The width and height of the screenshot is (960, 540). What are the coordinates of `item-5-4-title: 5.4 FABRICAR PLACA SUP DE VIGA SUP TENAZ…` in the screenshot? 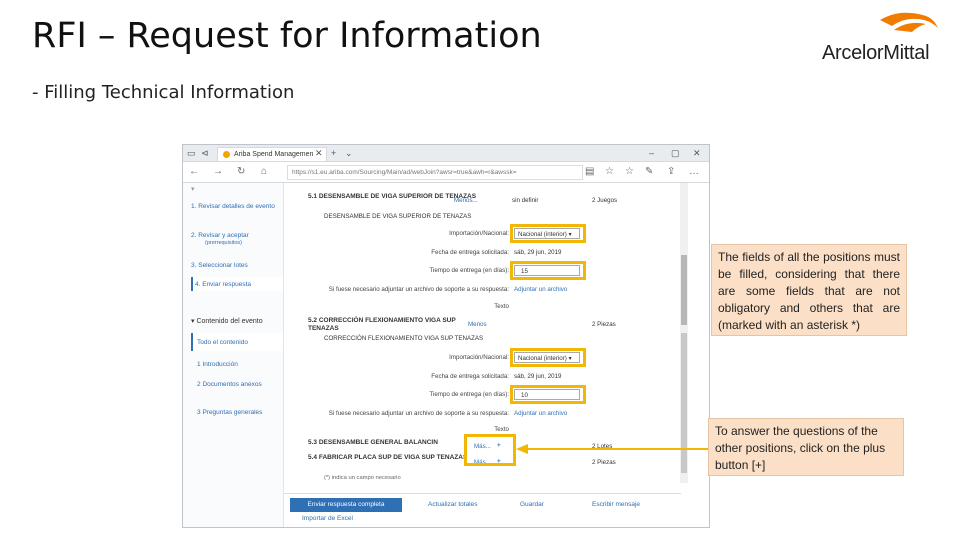 It's located at (388, 457).